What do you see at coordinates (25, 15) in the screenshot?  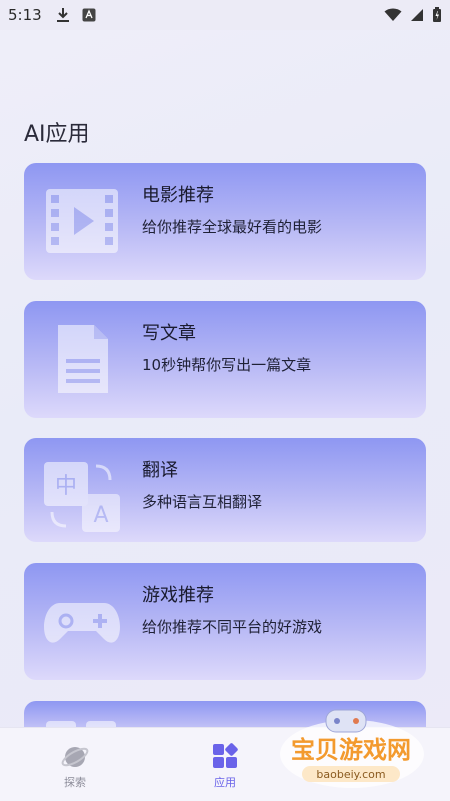 I see `status-time: 5:13` at bounding box center [25, 15].